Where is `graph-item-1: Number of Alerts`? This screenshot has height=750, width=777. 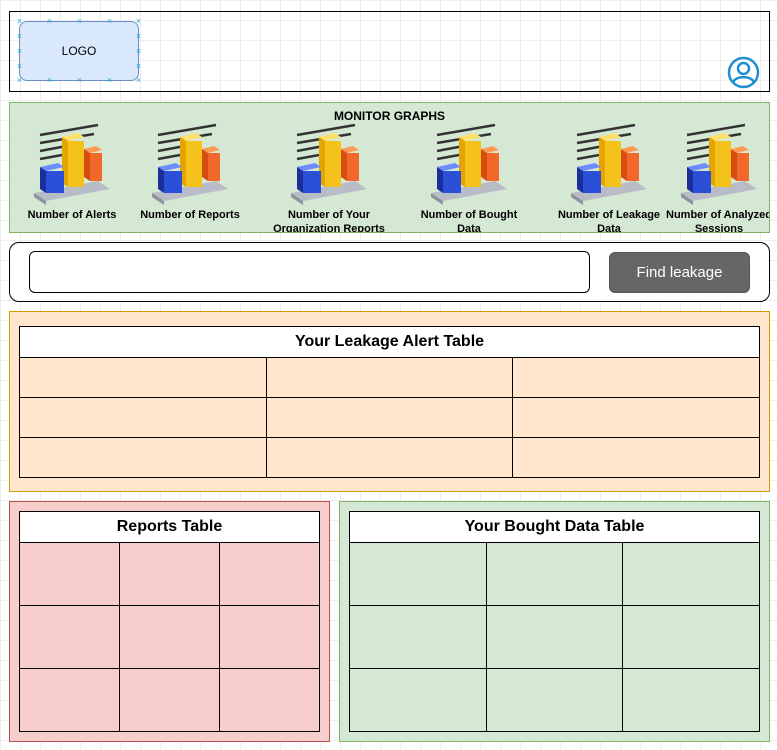 graph-item-1: Number of Alerts is located at coordinates (72, 172).